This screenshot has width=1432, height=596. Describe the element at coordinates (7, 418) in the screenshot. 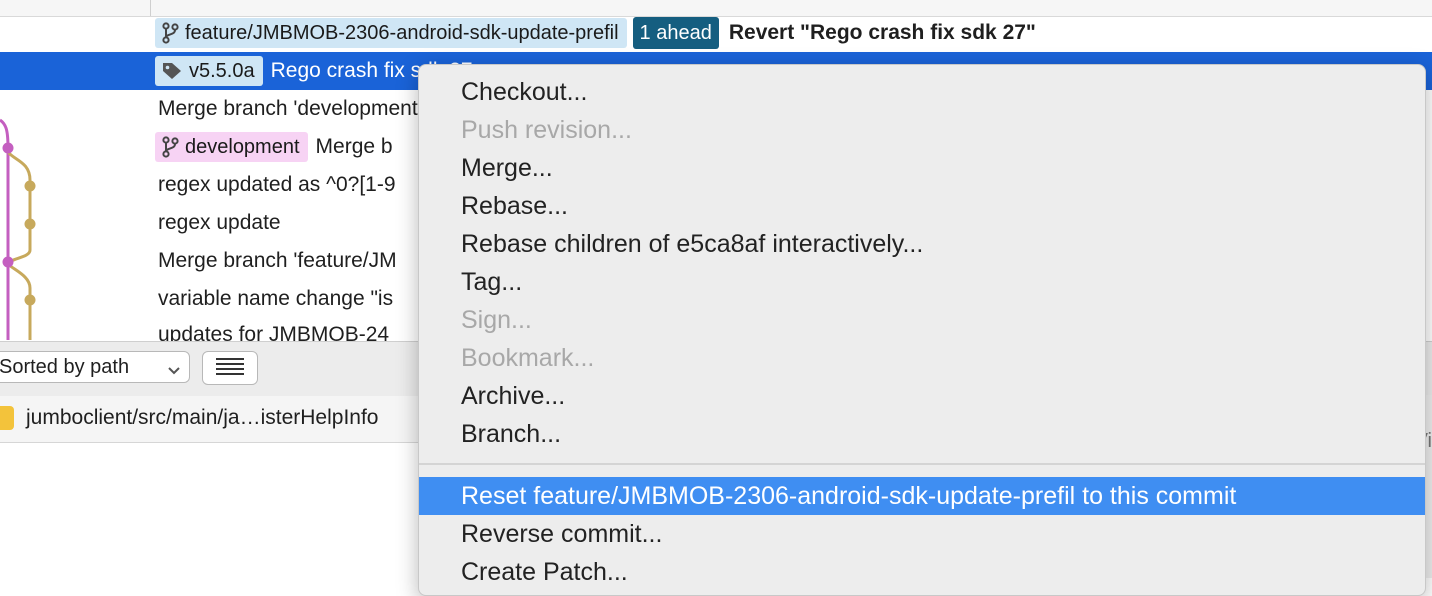

I see `file-icon` at that location.